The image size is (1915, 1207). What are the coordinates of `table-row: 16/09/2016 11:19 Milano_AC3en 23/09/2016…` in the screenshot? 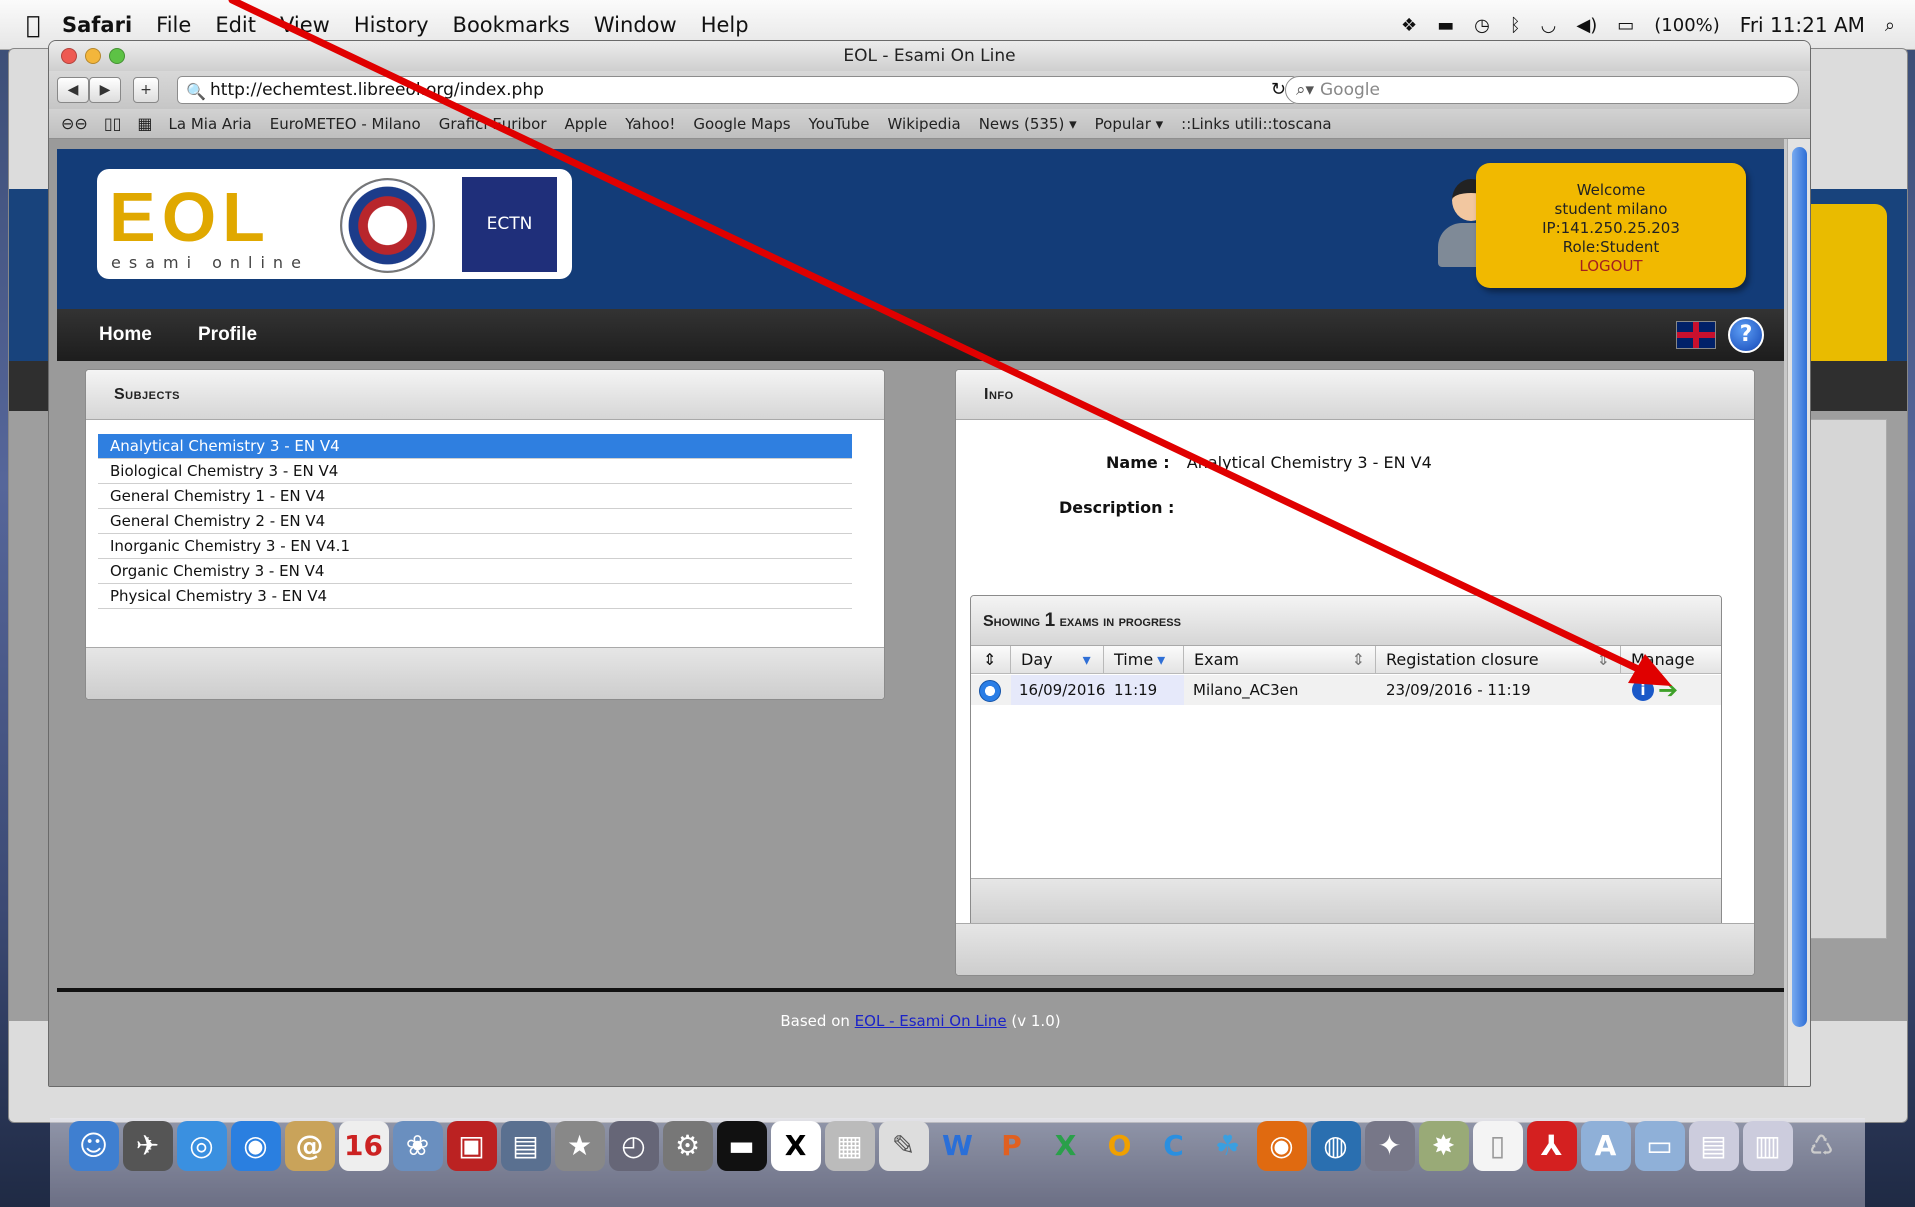 It's located at (1346, 690).